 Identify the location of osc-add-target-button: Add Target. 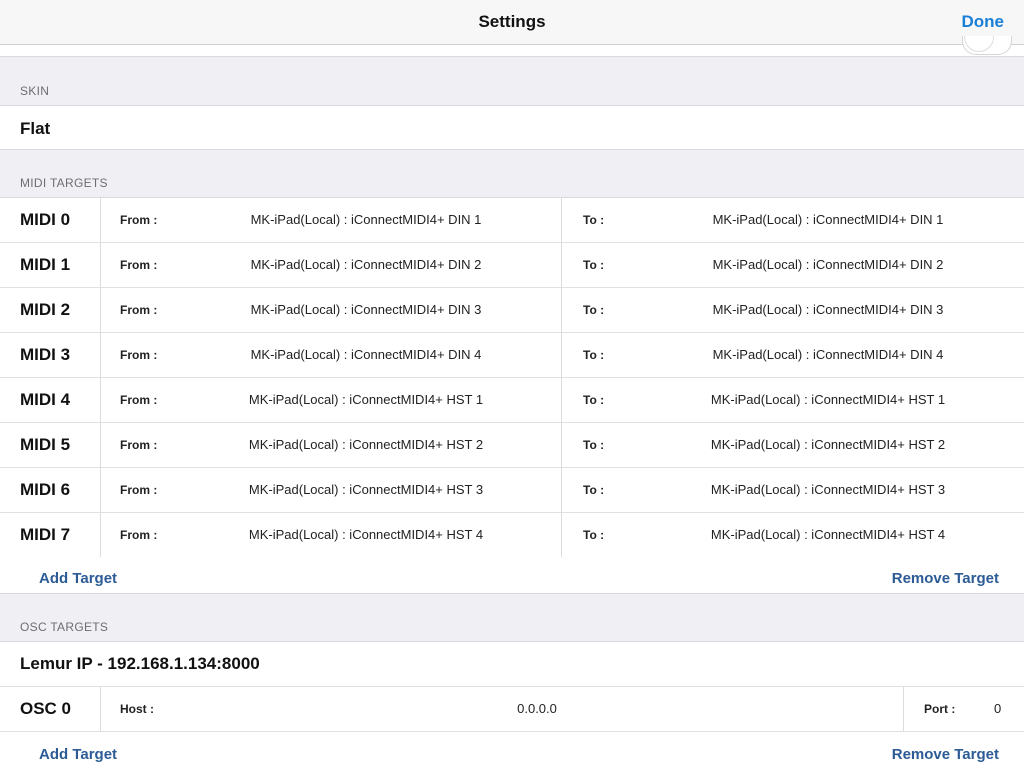
(78, 754).